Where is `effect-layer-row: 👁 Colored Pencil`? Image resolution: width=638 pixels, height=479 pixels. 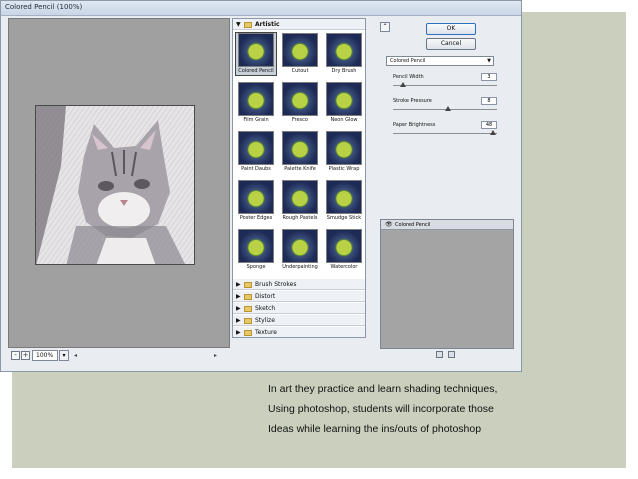
effect-layer-row: 👁 Colored Pencil is located at coordinates (447, 225).